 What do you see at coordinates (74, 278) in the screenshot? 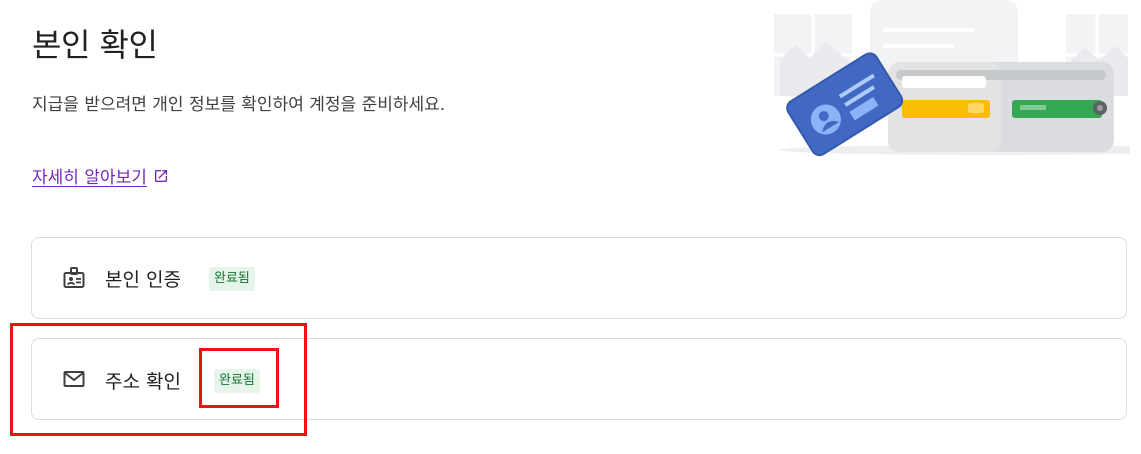
I see `id-badge-icon` at bounding box center [74, 278].